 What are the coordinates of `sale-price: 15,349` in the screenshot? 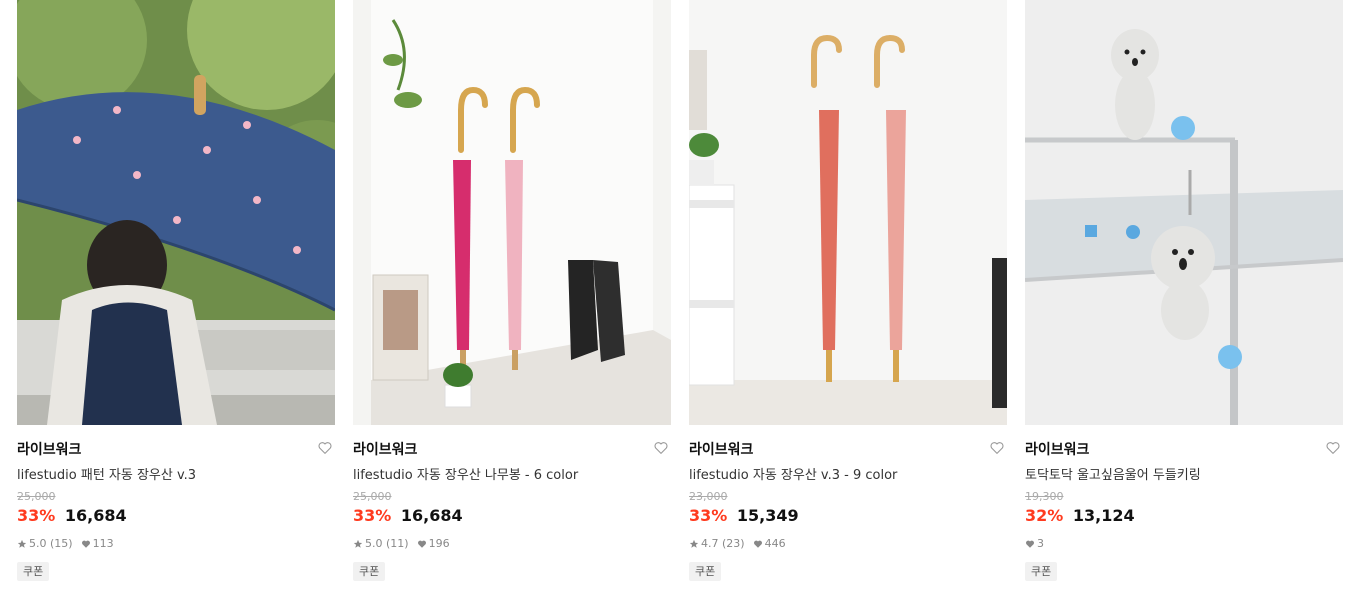 It's located at (767, 515).